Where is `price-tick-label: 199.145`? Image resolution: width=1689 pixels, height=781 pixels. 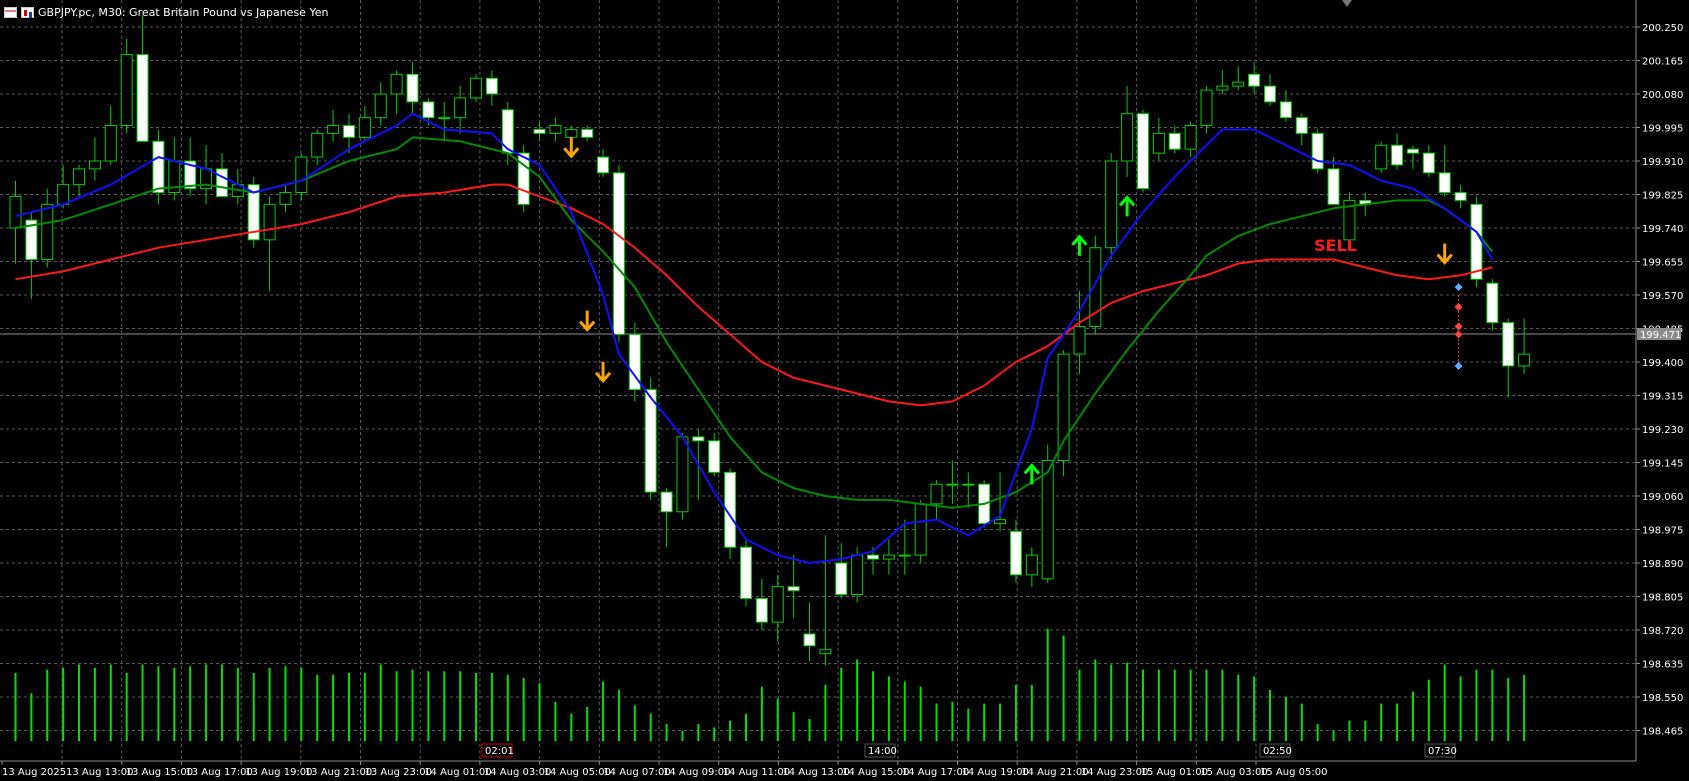 price-tick-label: 199.145 is located at coordinates (1662, 464).